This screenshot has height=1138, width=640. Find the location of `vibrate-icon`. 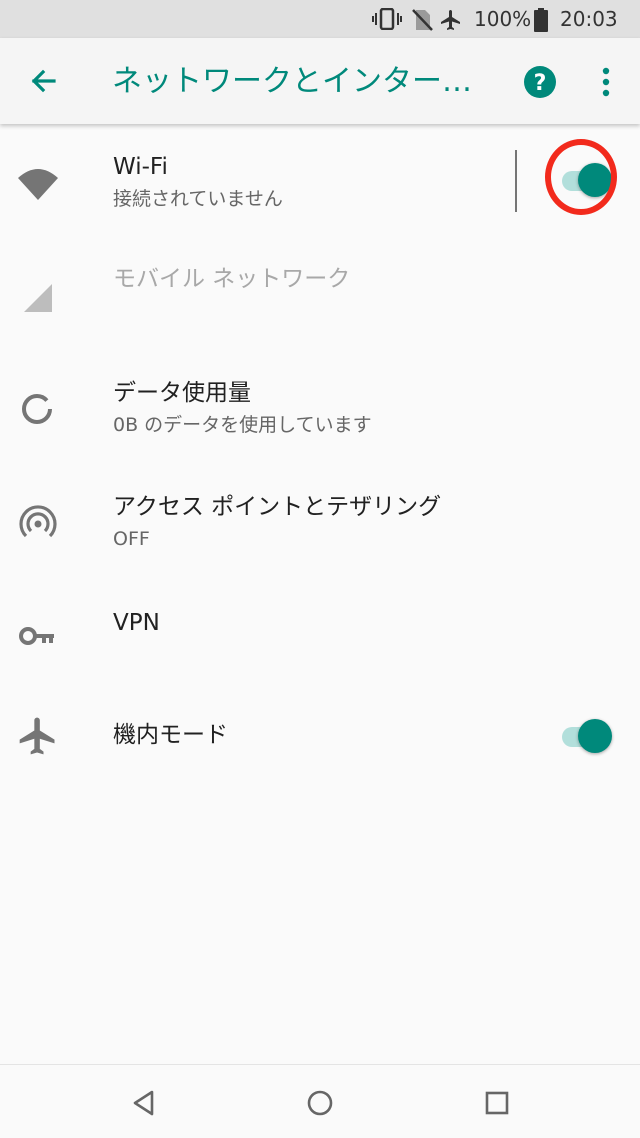

vibrate-icon is located at coordinates (387, 19).